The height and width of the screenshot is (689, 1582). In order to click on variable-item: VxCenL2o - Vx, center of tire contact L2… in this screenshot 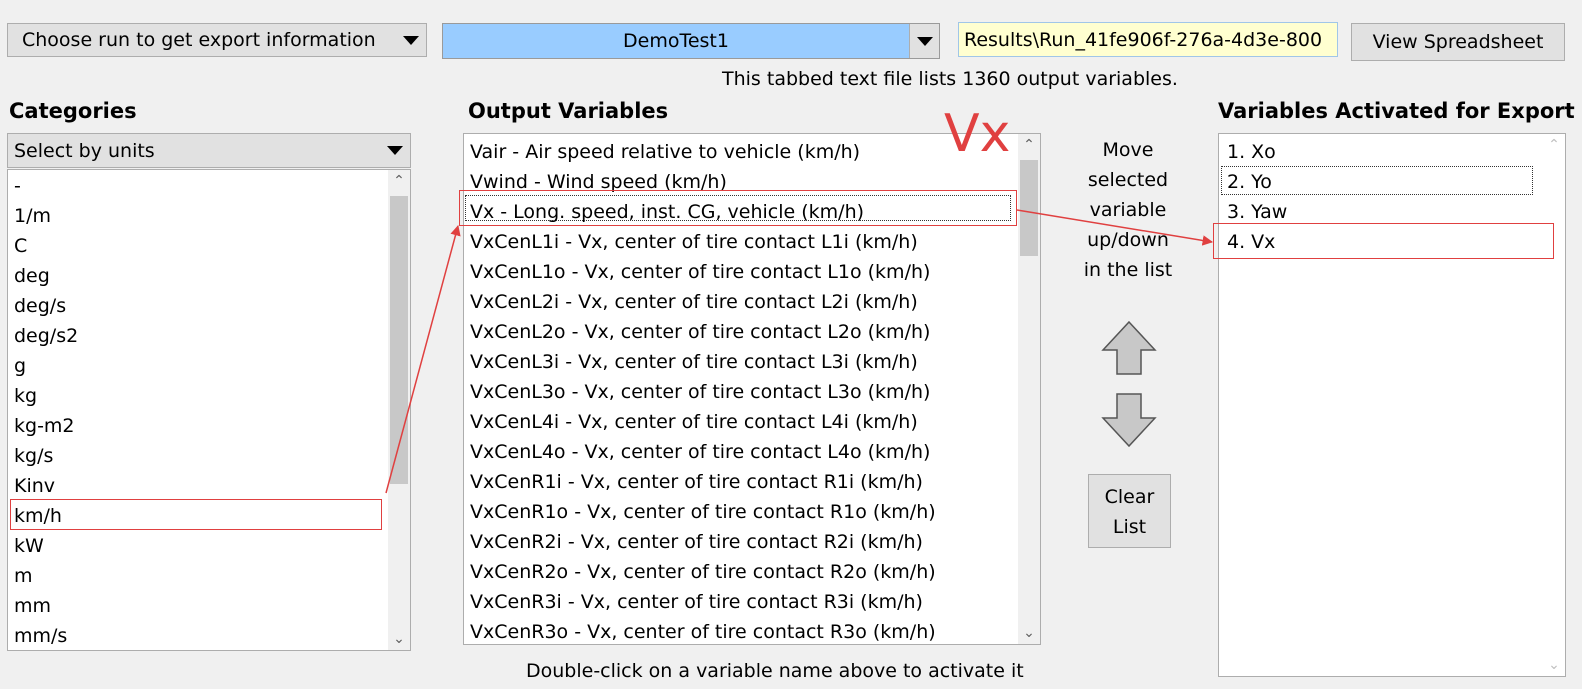, I will do `click(700, 332)`.